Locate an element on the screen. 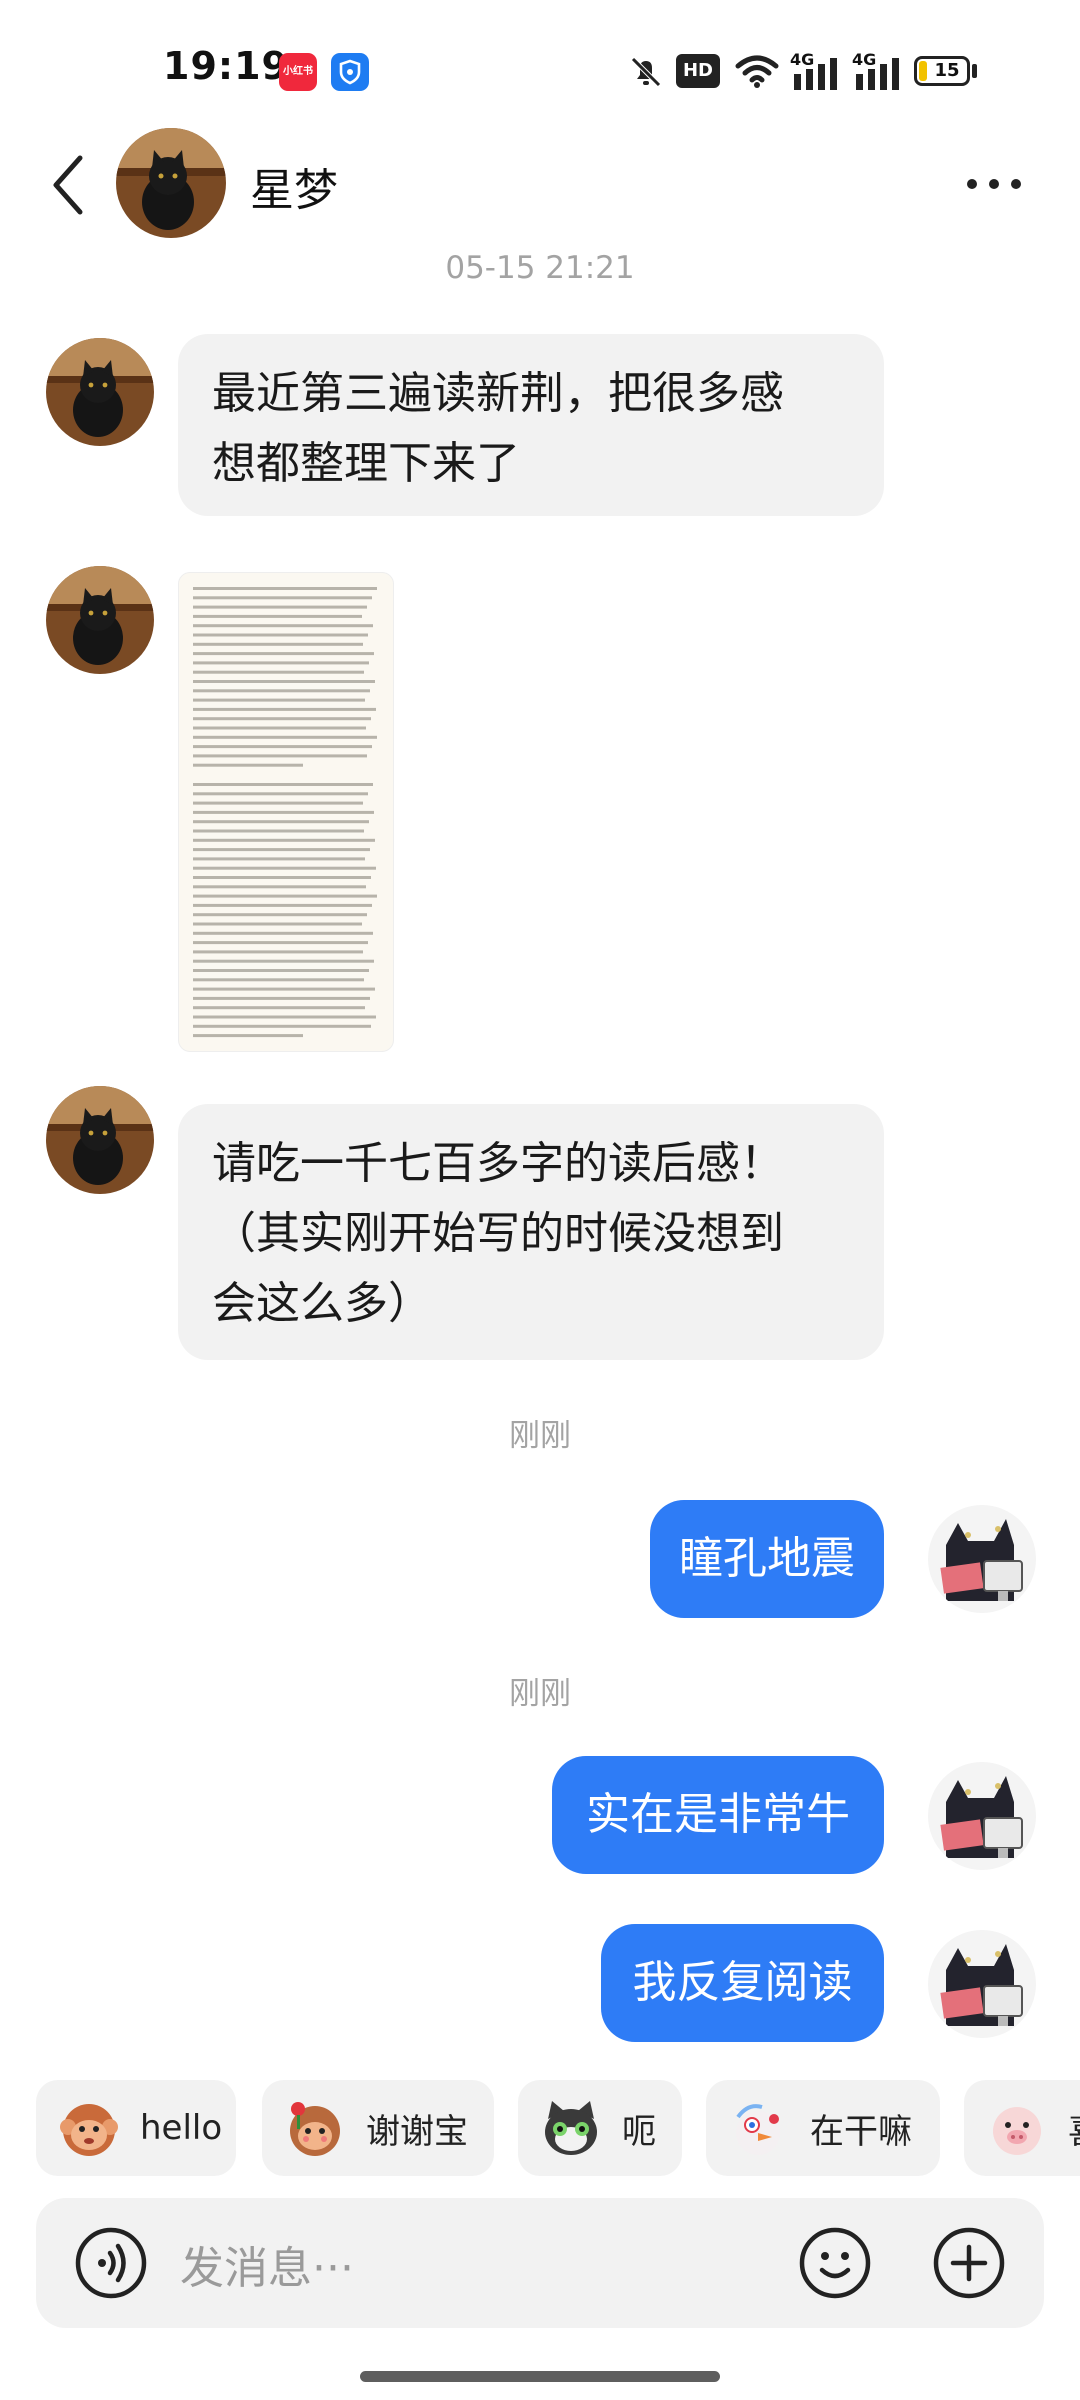 Image resolution: width=1080 pixels, height=2400 pixels. document-text-image is located at coordinates (285, 812).